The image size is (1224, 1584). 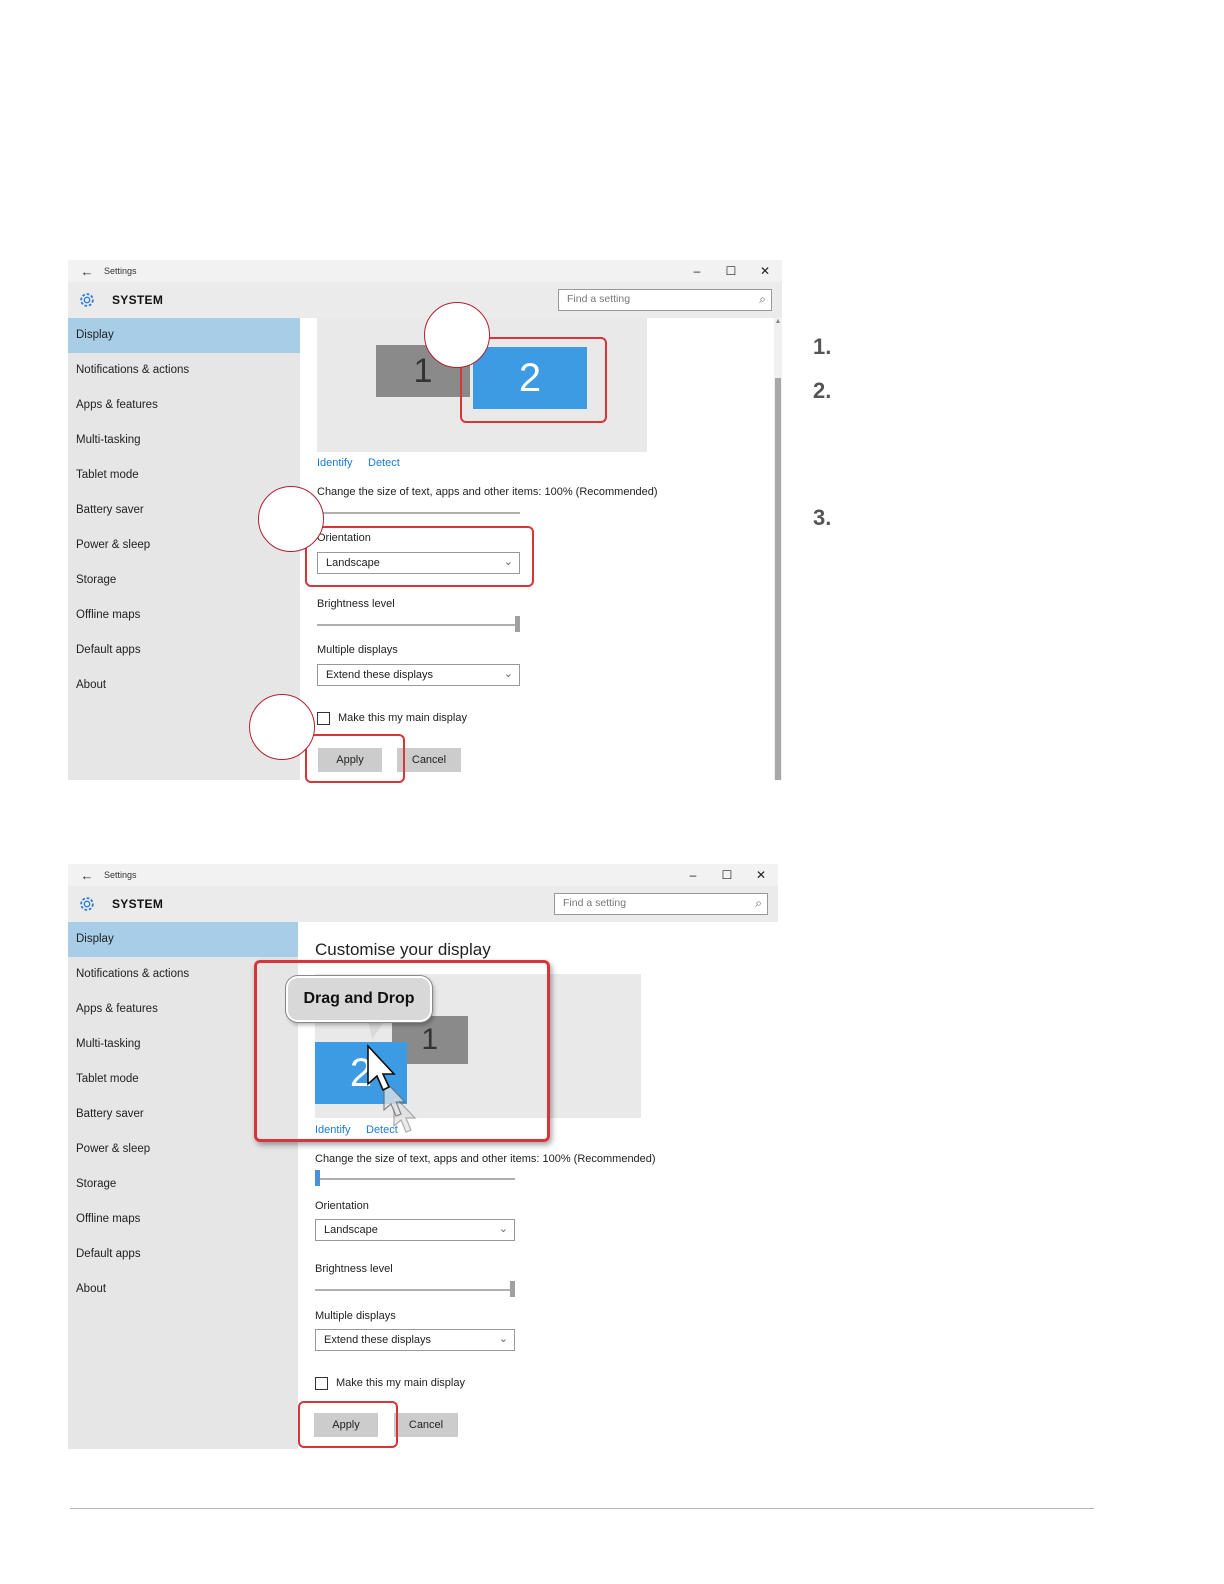 I want to click on detect-link: Detect, so click(x=384, y=463).